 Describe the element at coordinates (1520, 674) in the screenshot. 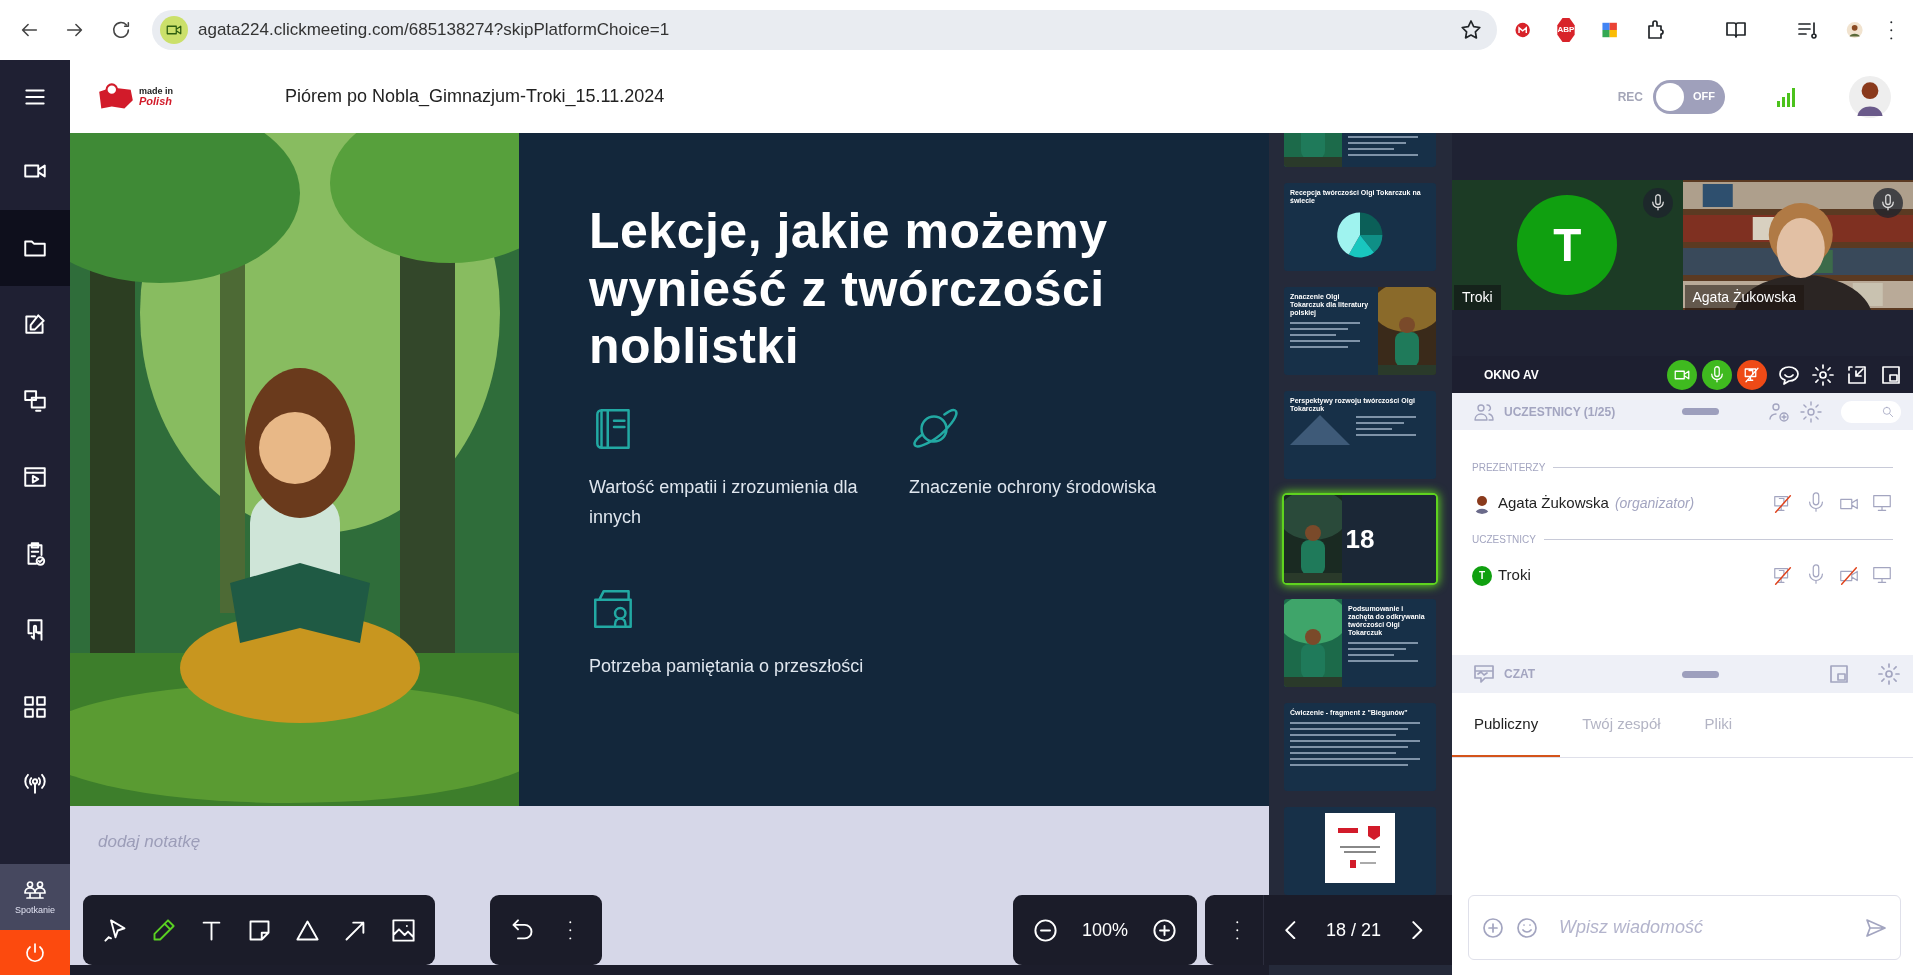

I see `panel-title: CZAT` at that location.